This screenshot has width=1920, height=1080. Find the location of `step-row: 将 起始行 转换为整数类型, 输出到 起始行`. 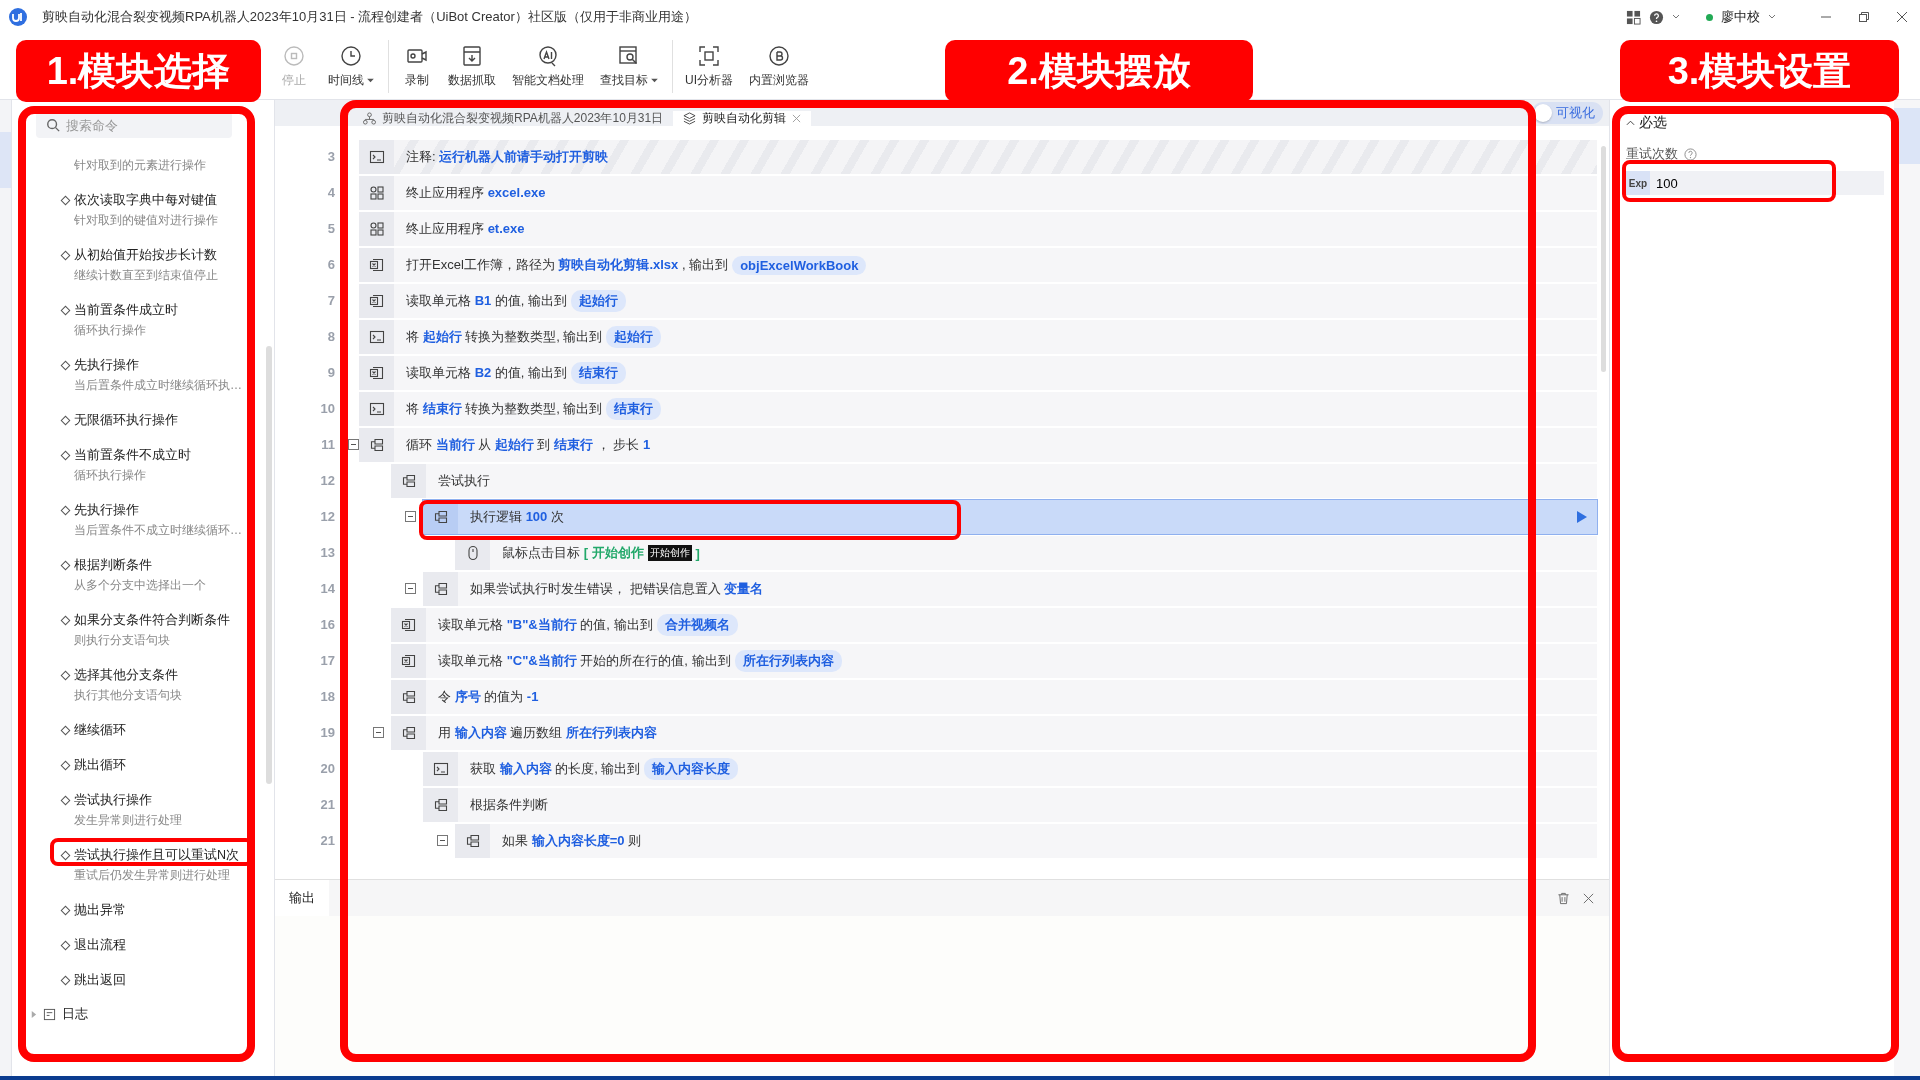

step-row: 将 起始行 转换为整数类型, 输出到 起始行 is located at coordinates (978, 337).